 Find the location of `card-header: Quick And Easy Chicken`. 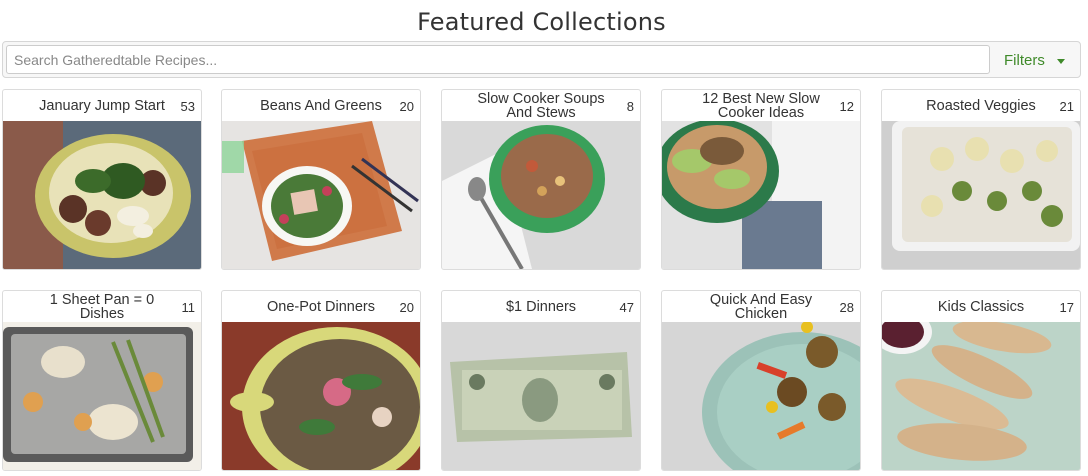

card-header: Quick And Easy Chicken is located at coordinates (761, 306).